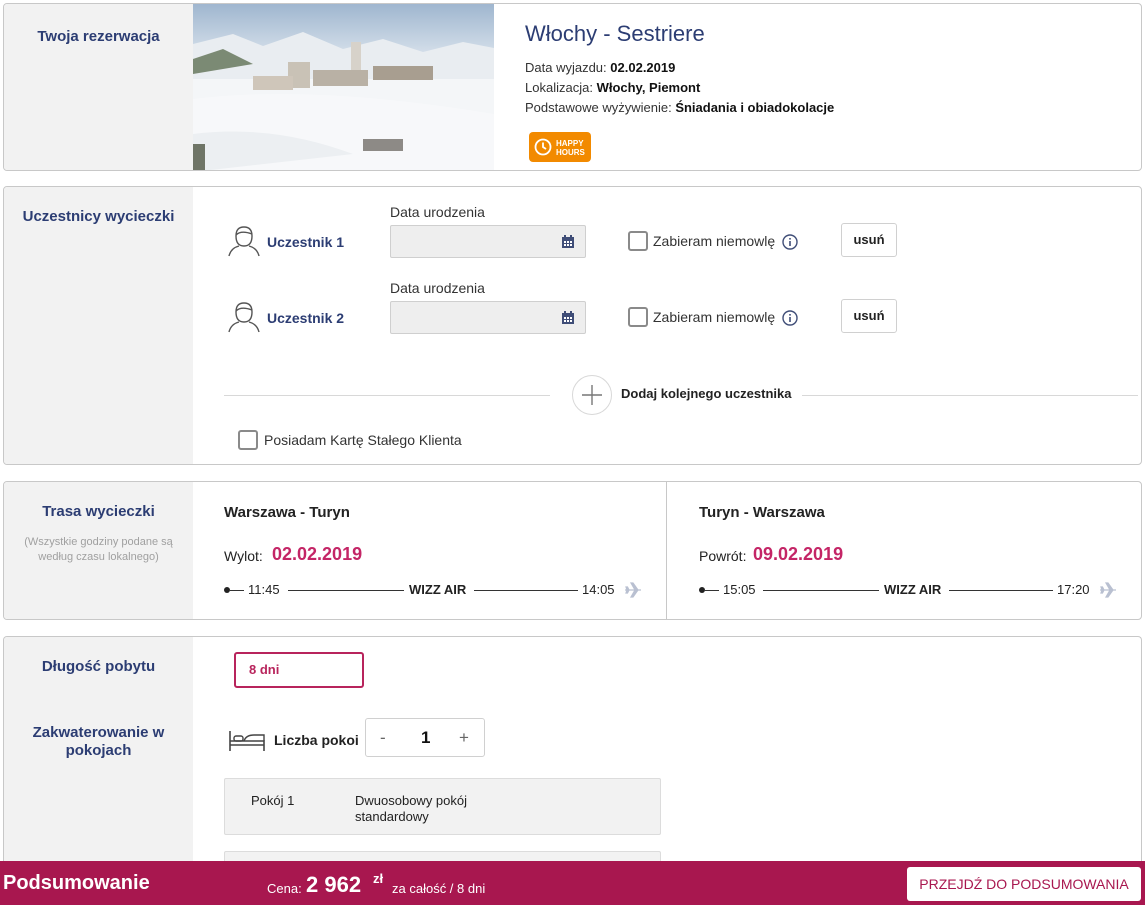  I want to click on length-of-stay-title: Długość pobytu, so click(98, 666).